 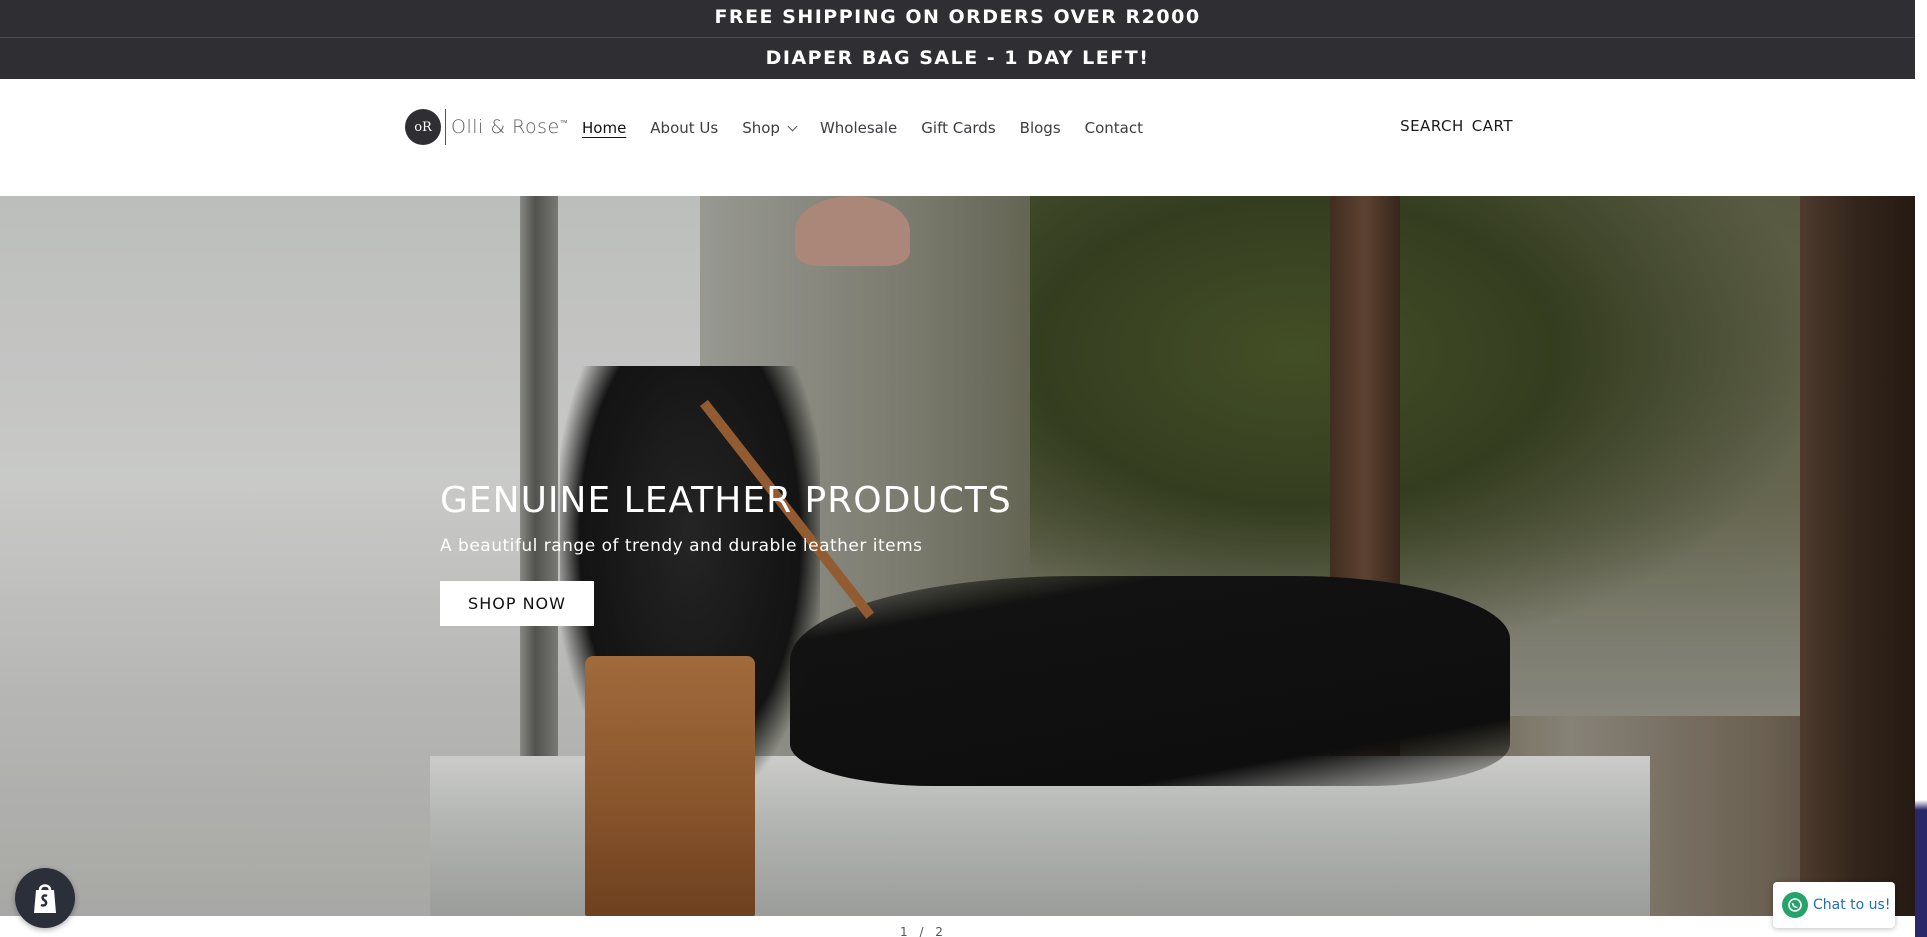 What do you see at coordinates (726, 500) in the screenshot?
I see `hero-title: GENUINE LEATHER PRODUCTS` at bounding box center [726, 500].